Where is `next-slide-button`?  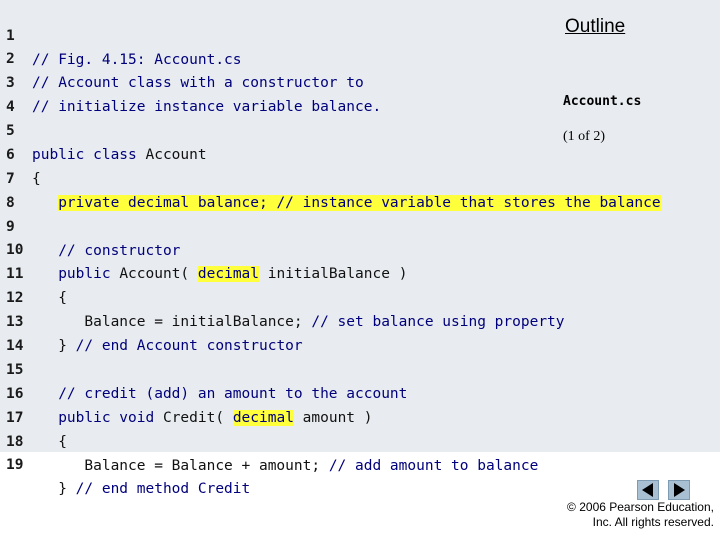 next-slide-button is located at coordinates (679, 490).